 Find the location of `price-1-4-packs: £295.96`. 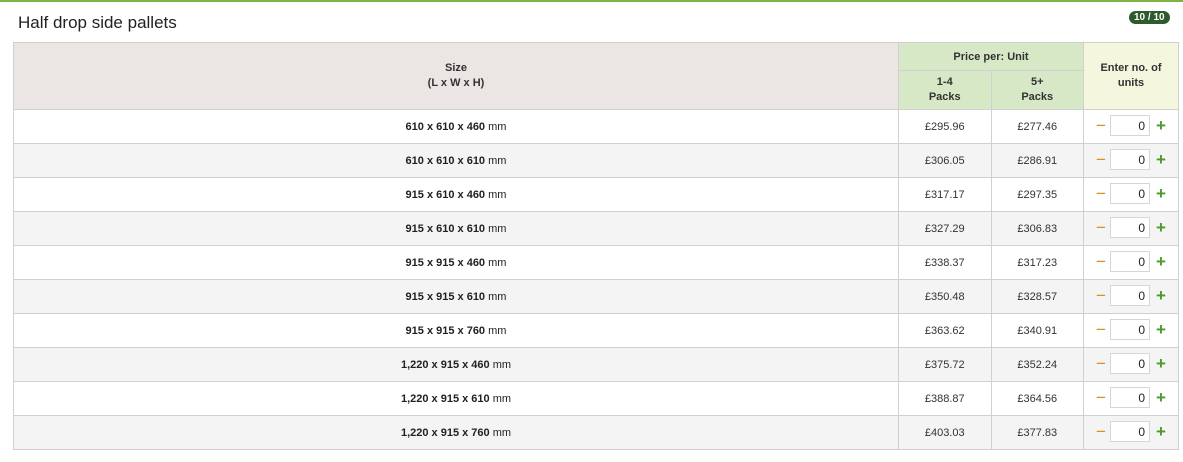

price-1-4-packs: £295.96 is located at coordinates (945, 126).